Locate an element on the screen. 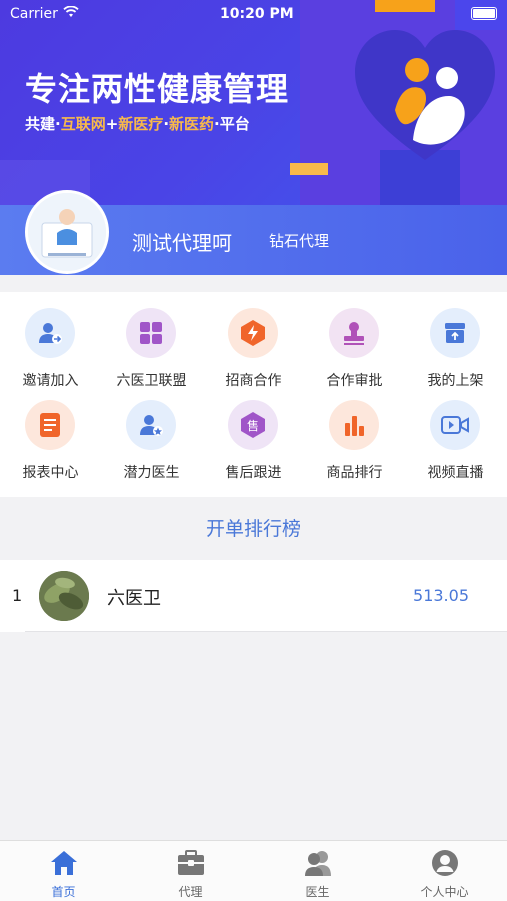  grid-item-after-sale: 售 售后跟进 is located at coordinates (253, 432).